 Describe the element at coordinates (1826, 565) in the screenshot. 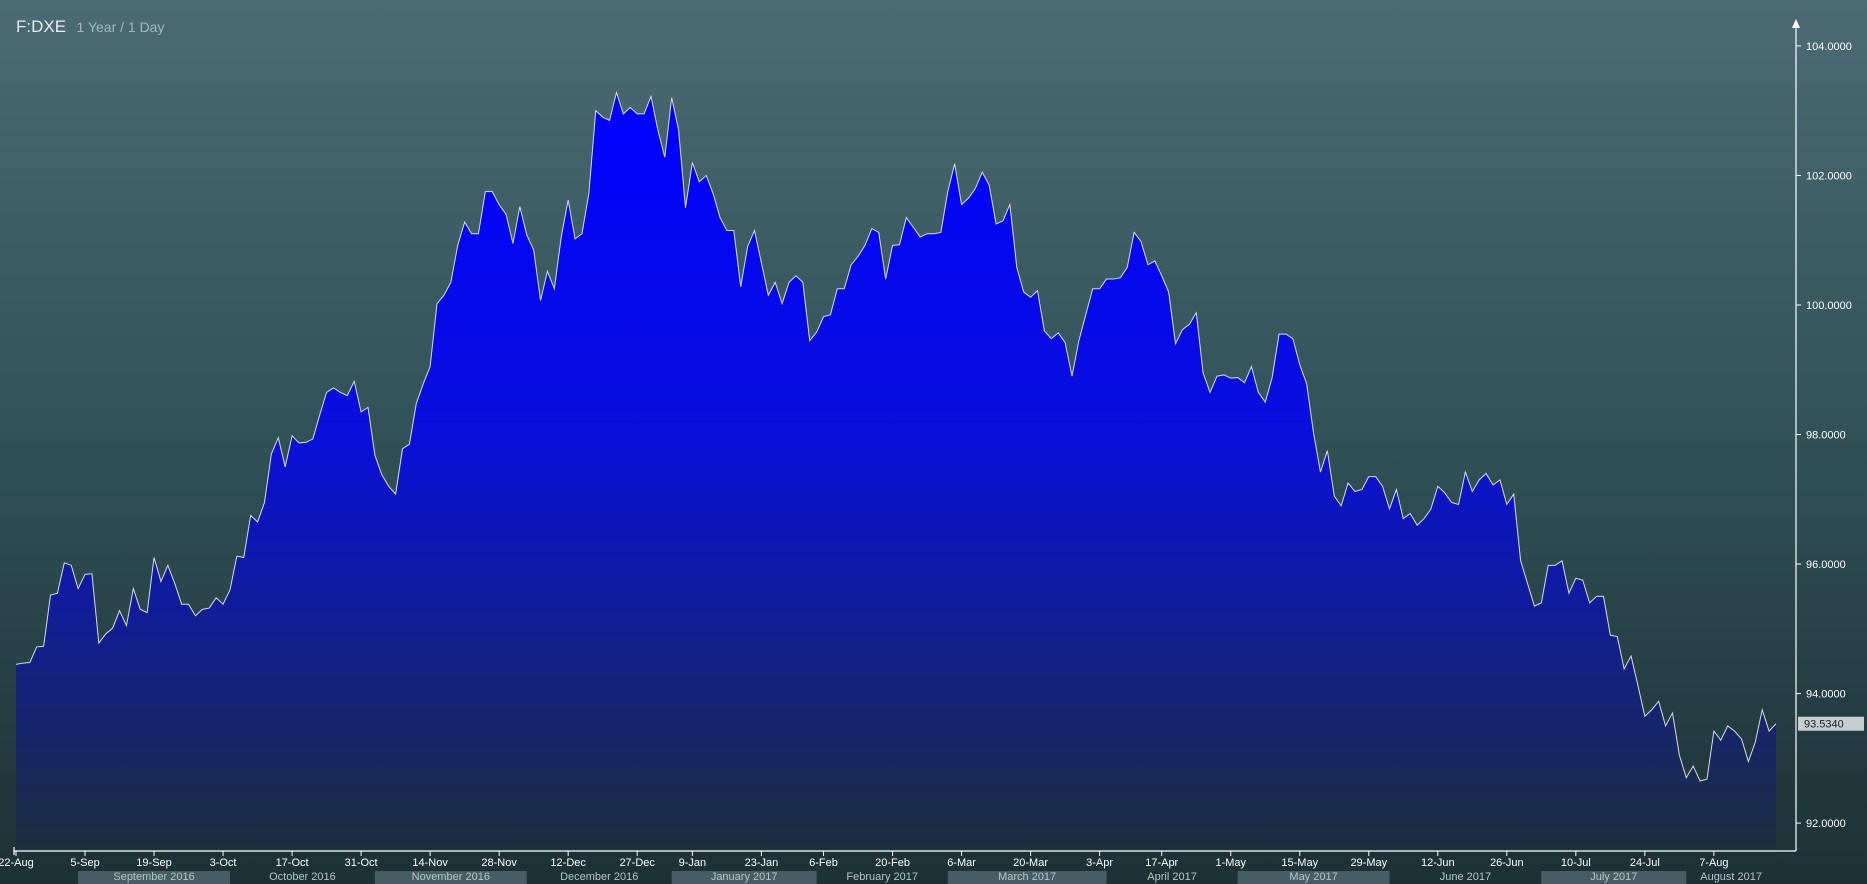

I see `y-tick-label: 96.0000` at that location.